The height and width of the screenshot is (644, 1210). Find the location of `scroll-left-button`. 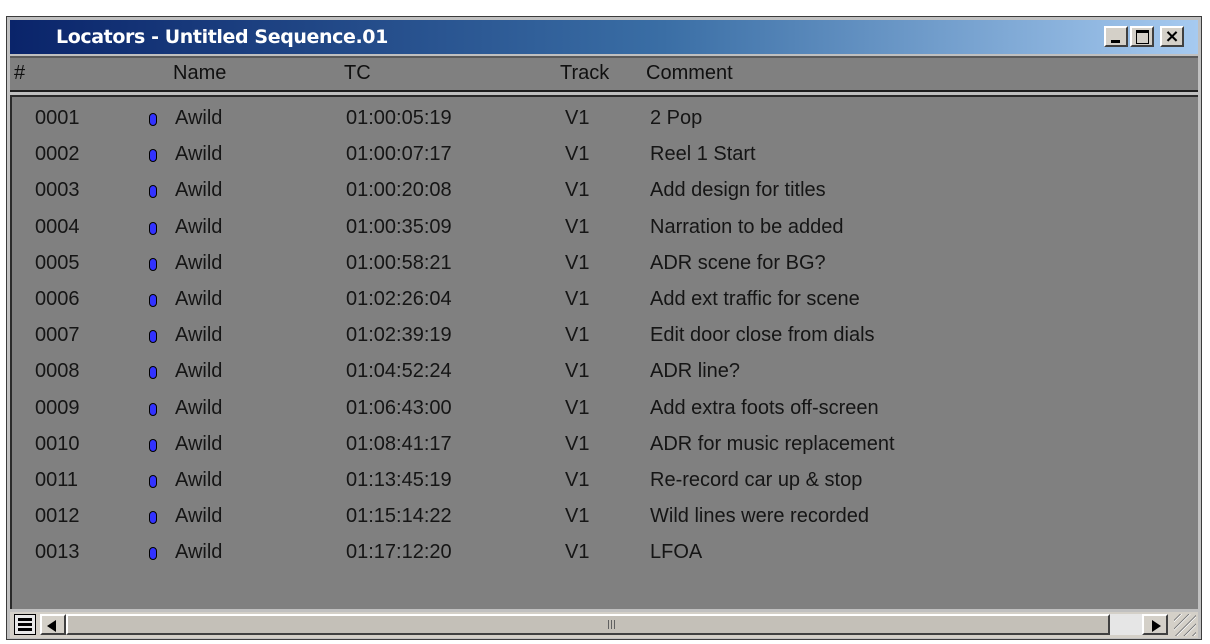

scroll-left-button is located at coordinates (53, 624).